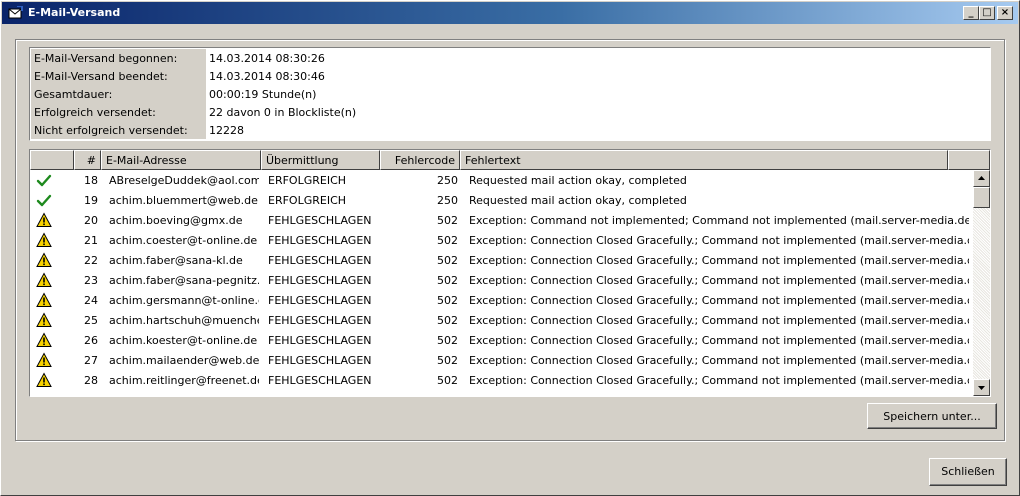 The height and width of the screenshot is (496, 1020). I want to click on row-error-text: Requested mail action okay, completed, so click(578, 200).